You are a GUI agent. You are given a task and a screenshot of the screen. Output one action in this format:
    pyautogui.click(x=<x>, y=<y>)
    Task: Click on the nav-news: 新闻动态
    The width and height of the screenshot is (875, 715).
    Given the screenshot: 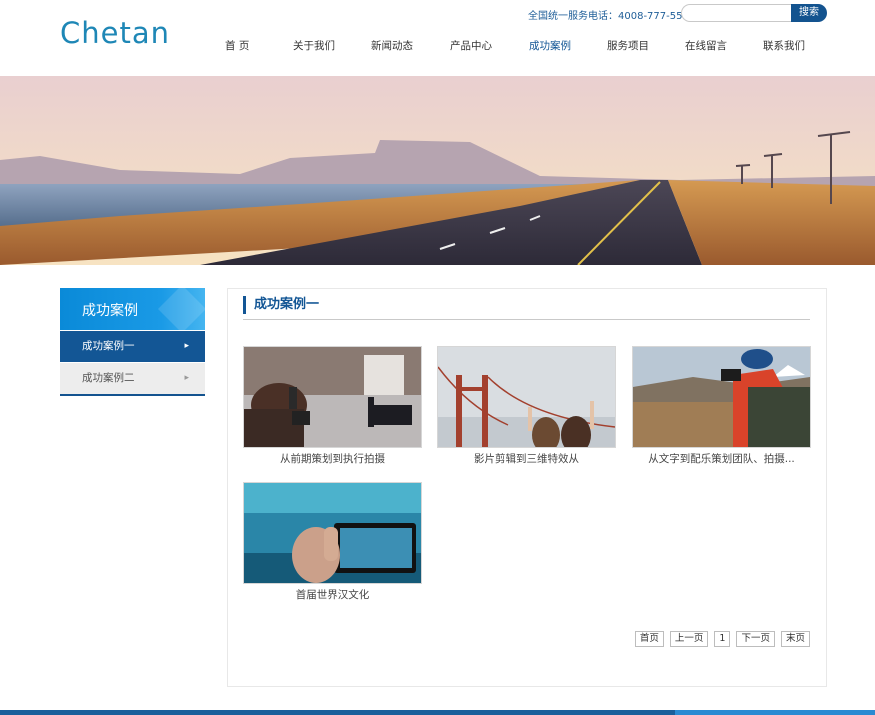 What is the action you would take?
    pyautogui.click(x=392, y=45)
    